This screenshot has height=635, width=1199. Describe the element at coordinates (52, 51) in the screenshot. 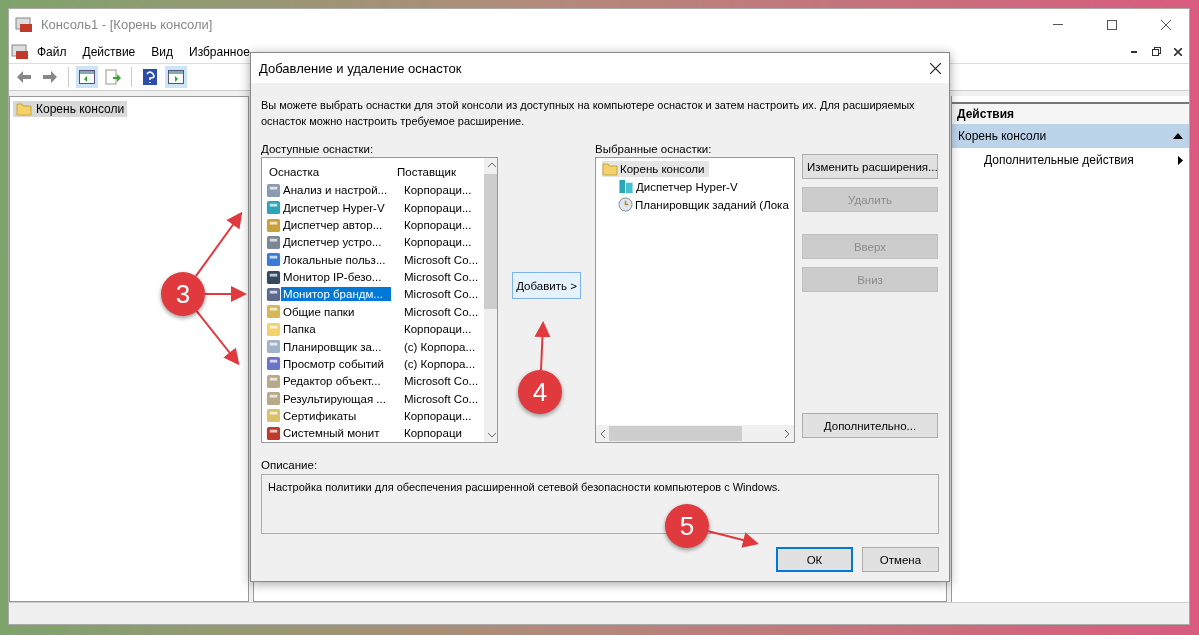

I see `menu-item: Файл` at that location.